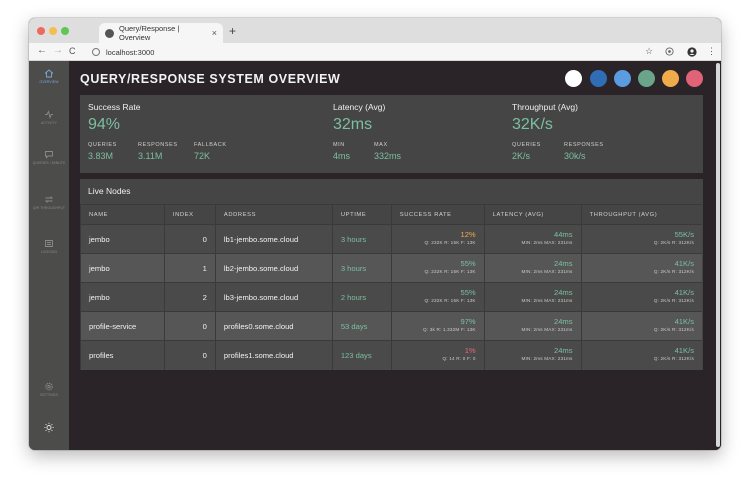 The image size is (750, 490). Describe the element at coordinates (41, 31) in the screenshot. I see `close-window-button` at that location.